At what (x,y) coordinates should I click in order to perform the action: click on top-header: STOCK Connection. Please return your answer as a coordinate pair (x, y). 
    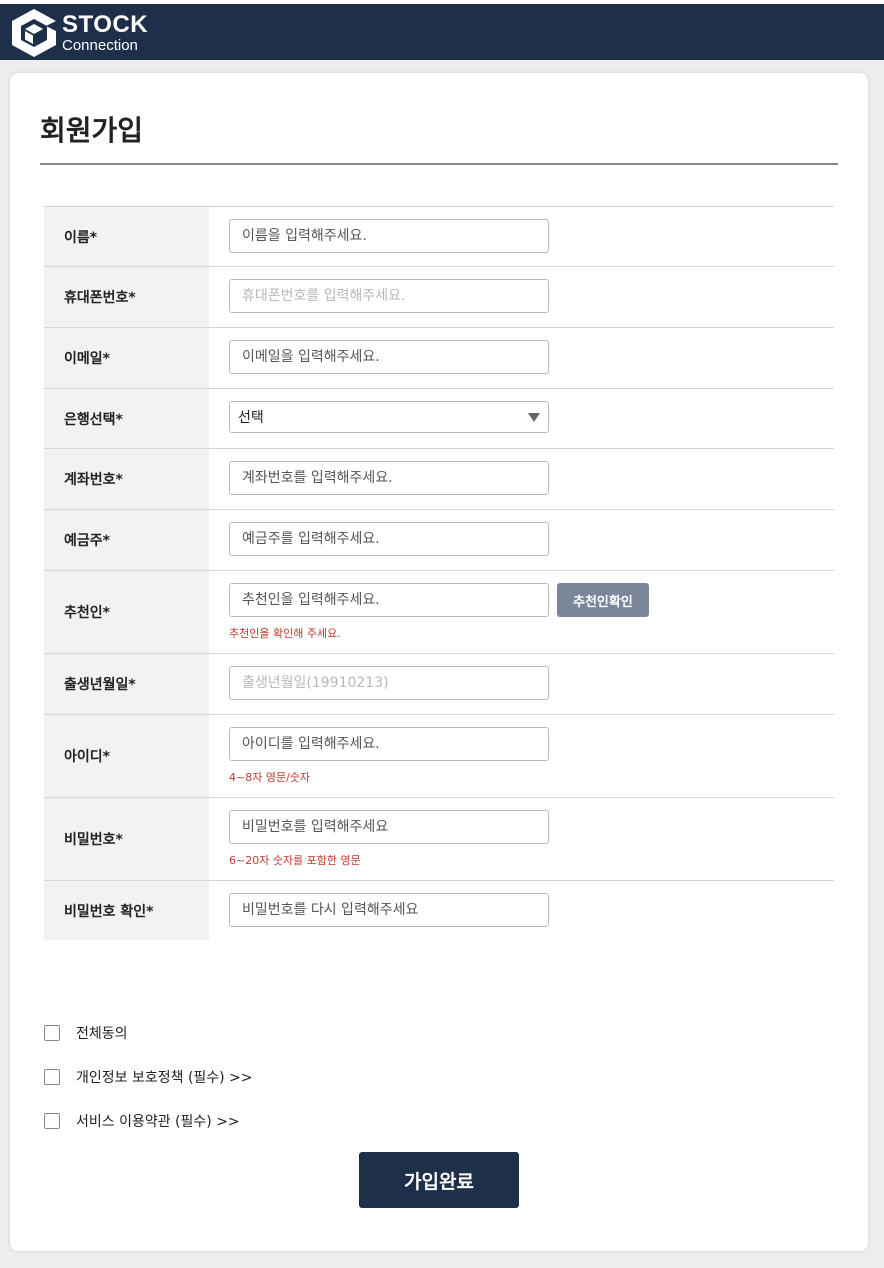
    Looking at the image, I should click on (442, 32).